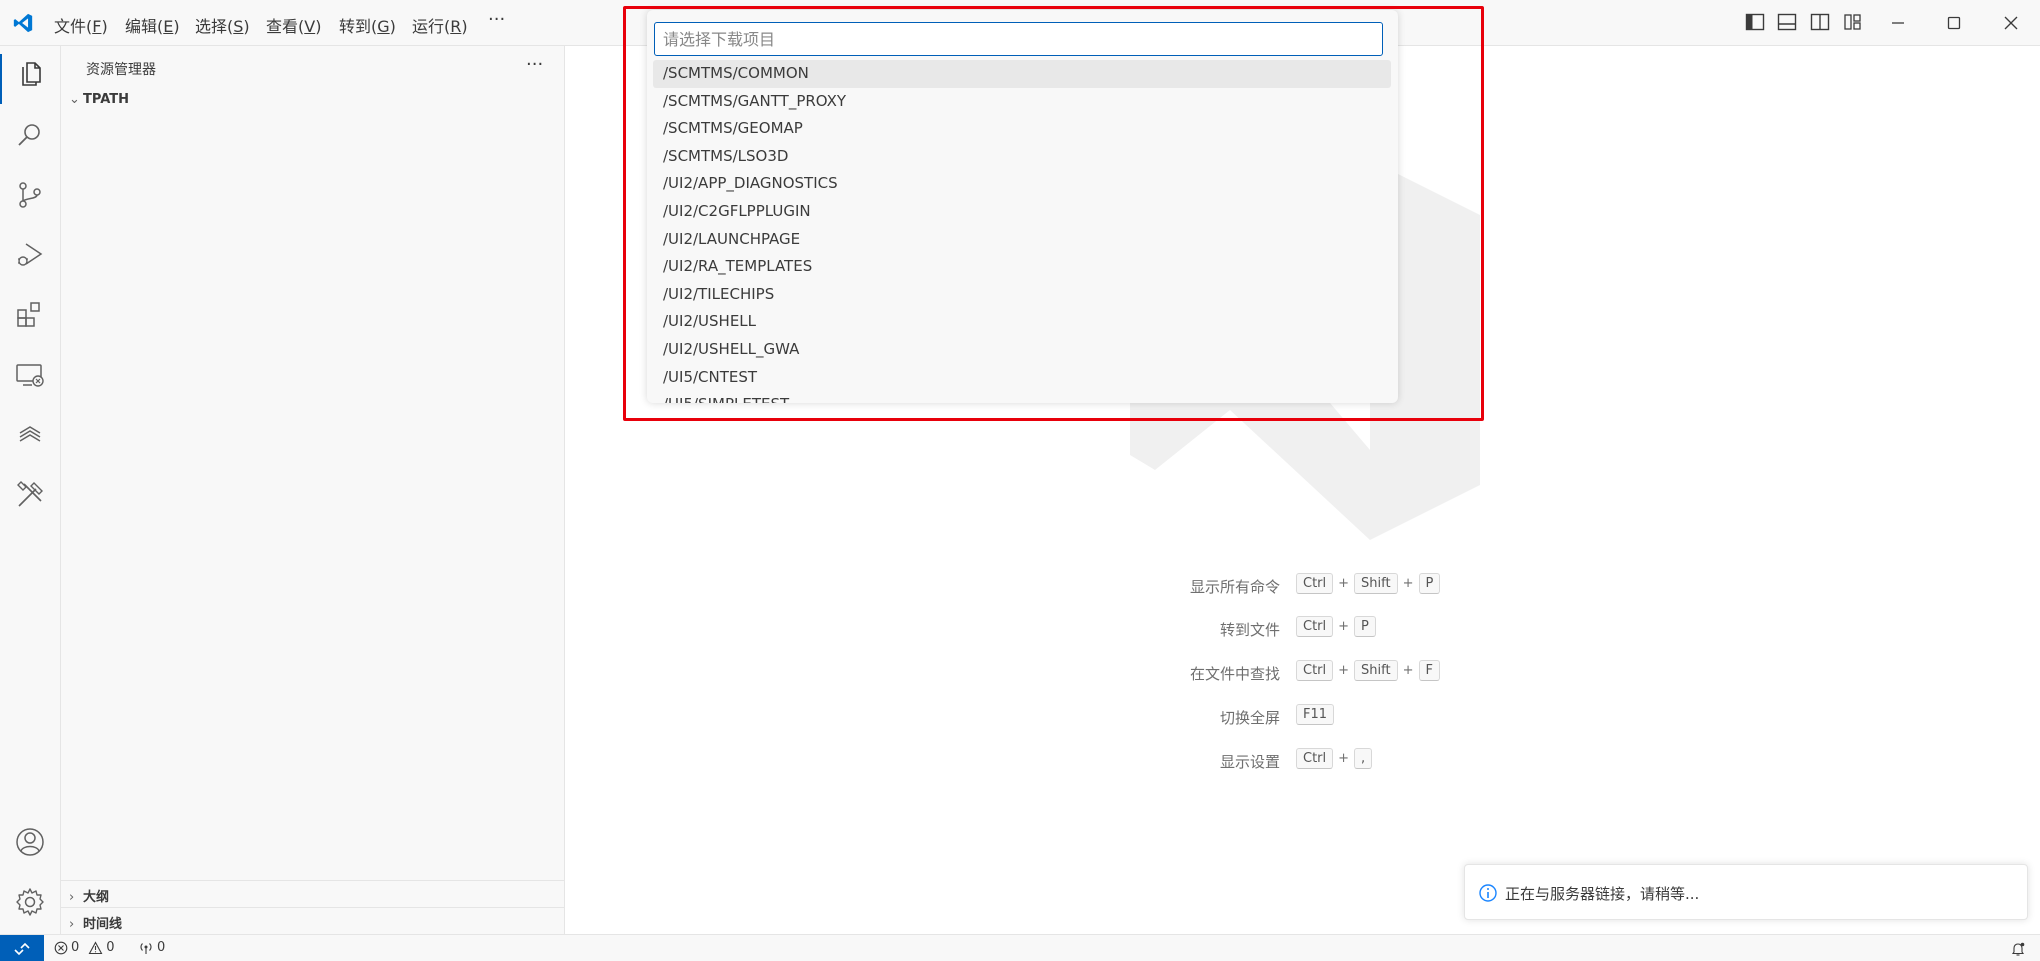  Describe the element at coordinates (534, 64) in the screenshot. I see `sidebar-more-button: ···` at that location.